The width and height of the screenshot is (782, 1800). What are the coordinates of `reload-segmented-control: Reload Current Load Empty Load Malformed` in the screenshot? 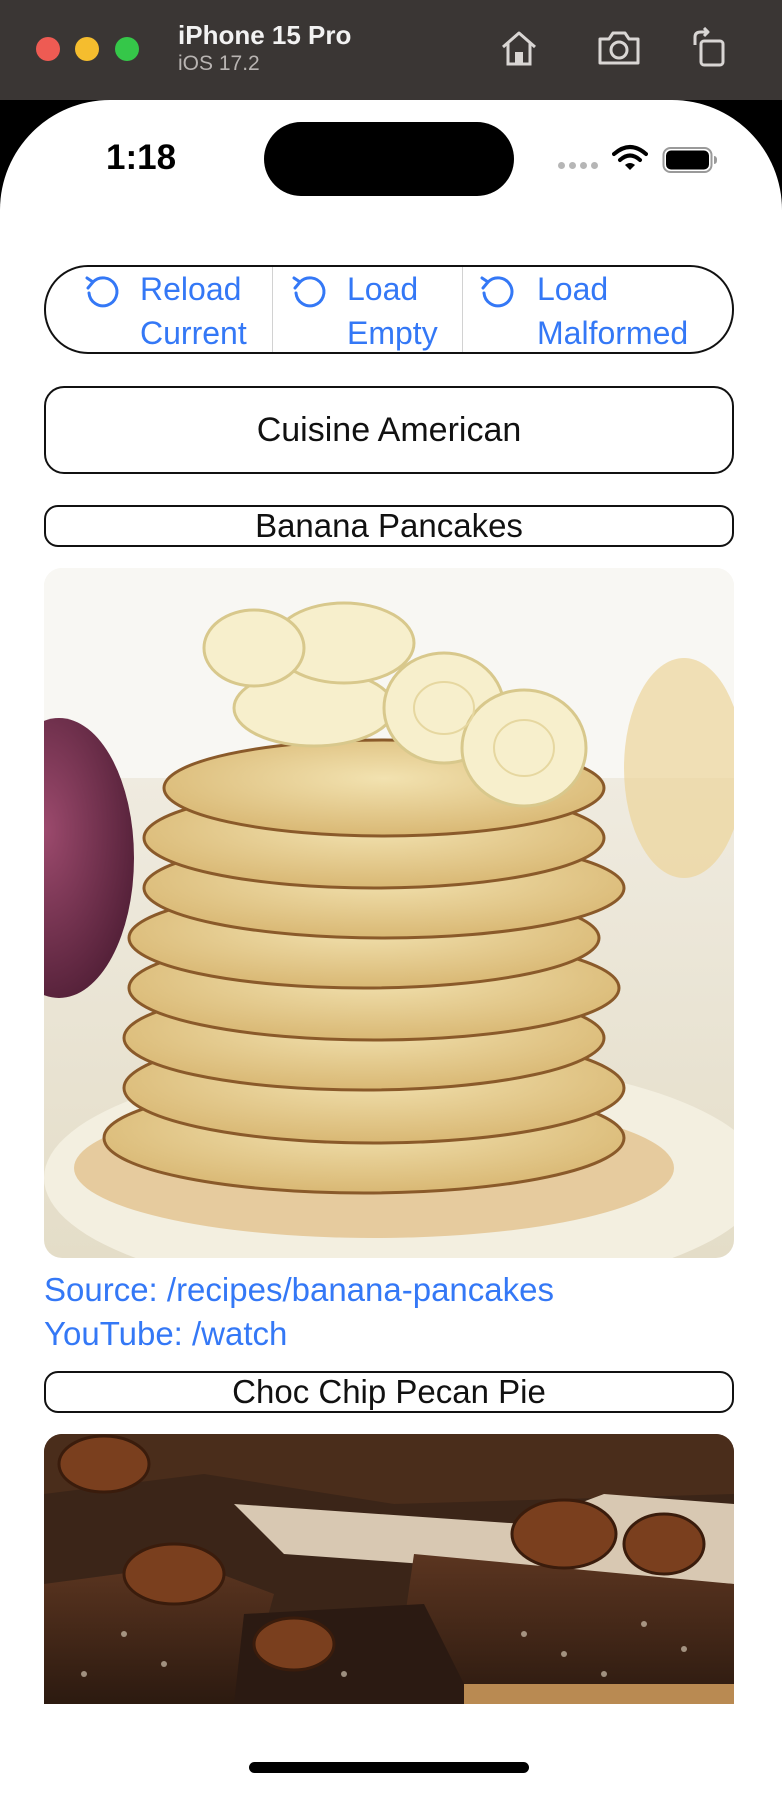 It's located at (389, 309).